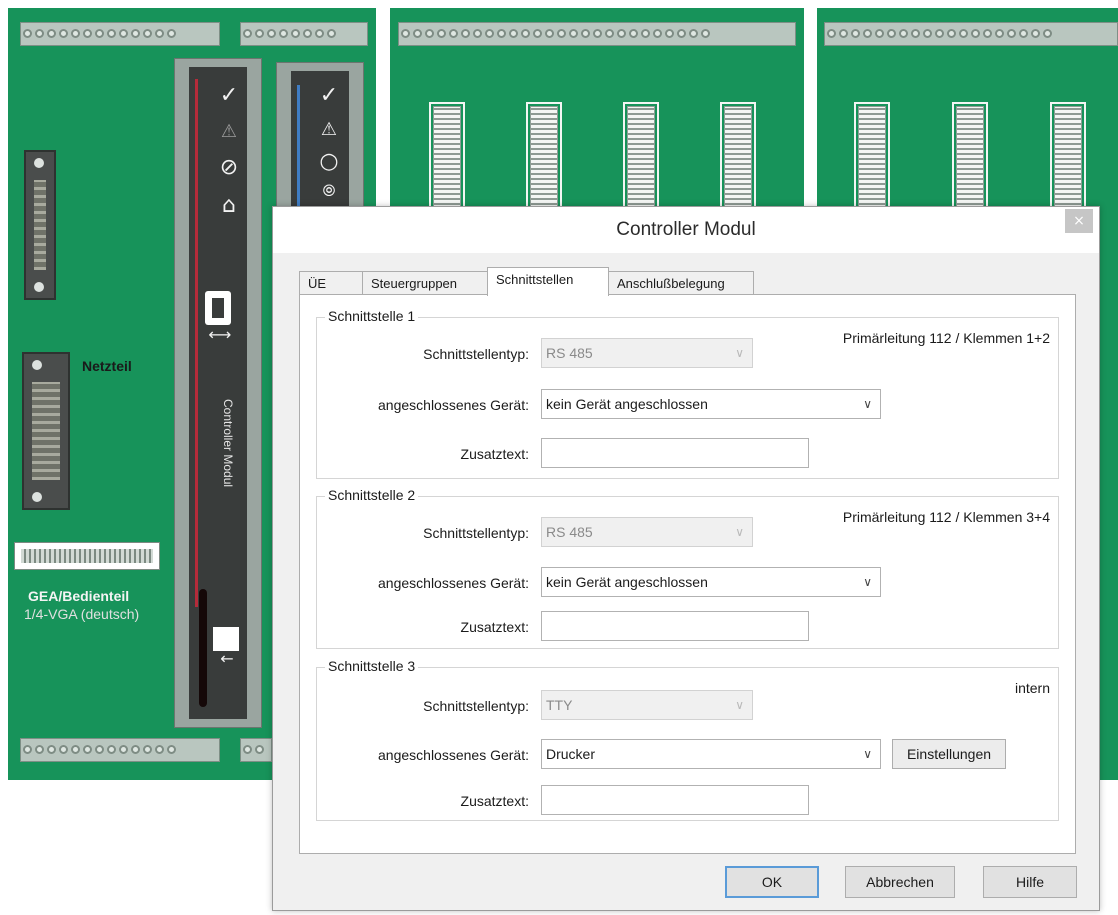 This screenshot has height=915, width=1118. What do you see at coordinates (82, 614) in the screenshot?
I see `vga-label: 1/4-VGA (deutsch)` at bounding box center [82, 614].